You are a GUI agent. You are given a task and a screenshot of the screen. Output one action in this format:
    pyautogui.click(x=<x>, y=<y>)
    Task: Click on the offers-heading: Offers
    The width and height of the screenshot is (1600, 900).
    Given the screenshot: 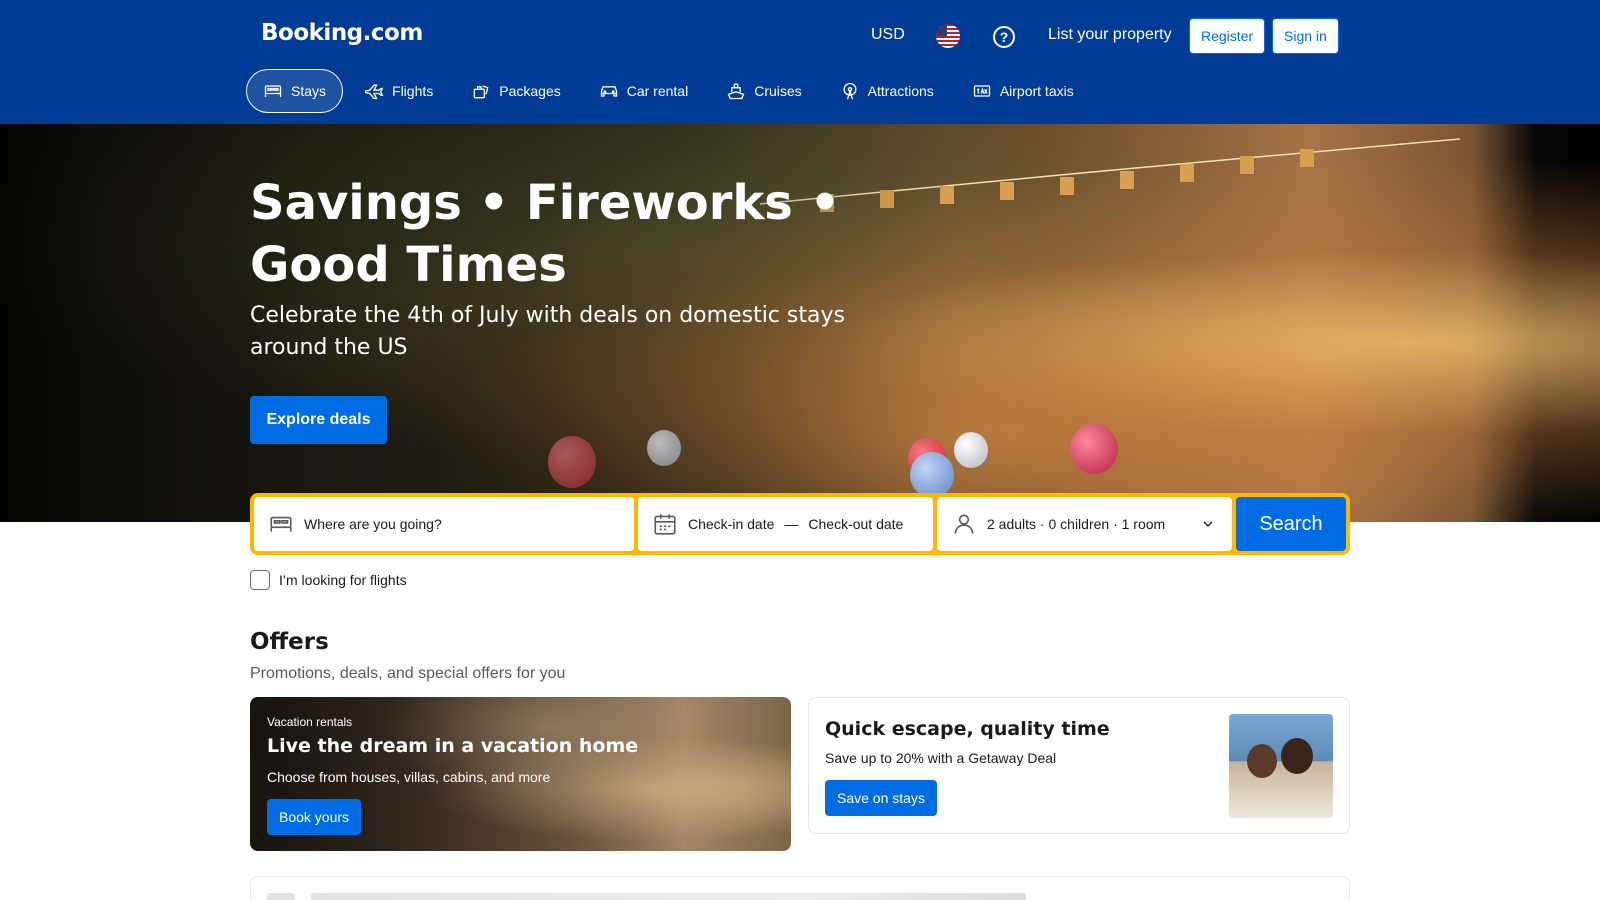 What is the action you would take?
    pyautogui.click(x=289, y=642)
    